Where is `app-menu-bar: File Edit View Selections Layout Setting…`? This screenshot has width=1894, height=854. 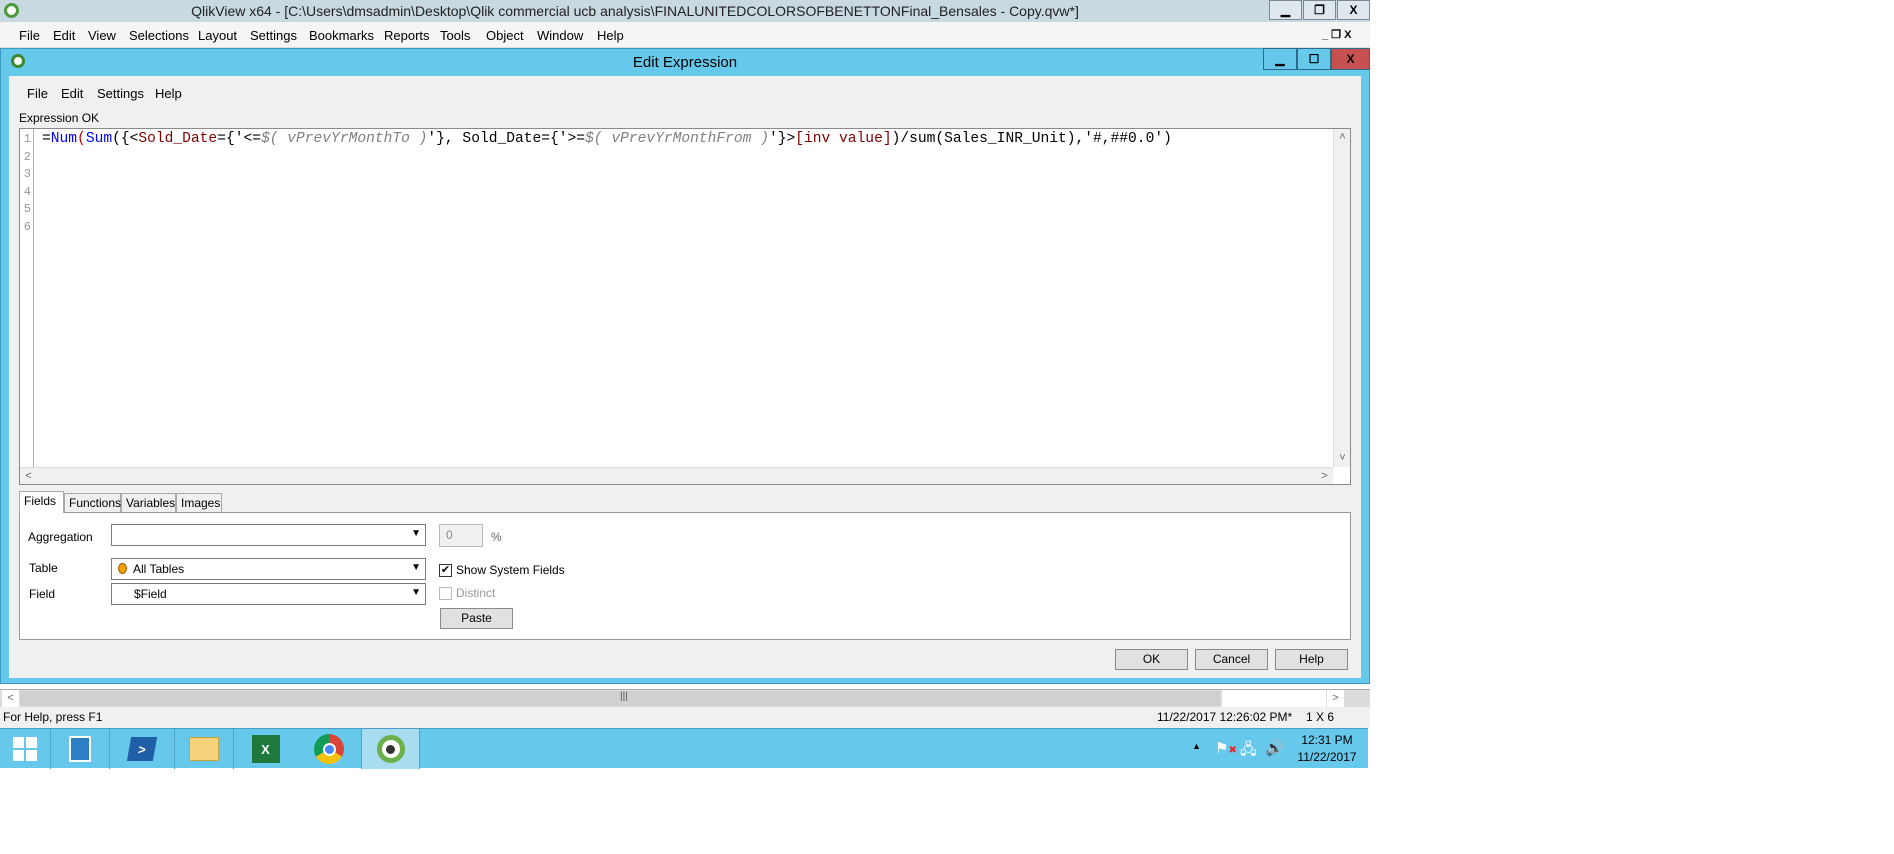 app-menu-bar: File Edit View Selections Layout Setting… is located at coordinates (685, 35).